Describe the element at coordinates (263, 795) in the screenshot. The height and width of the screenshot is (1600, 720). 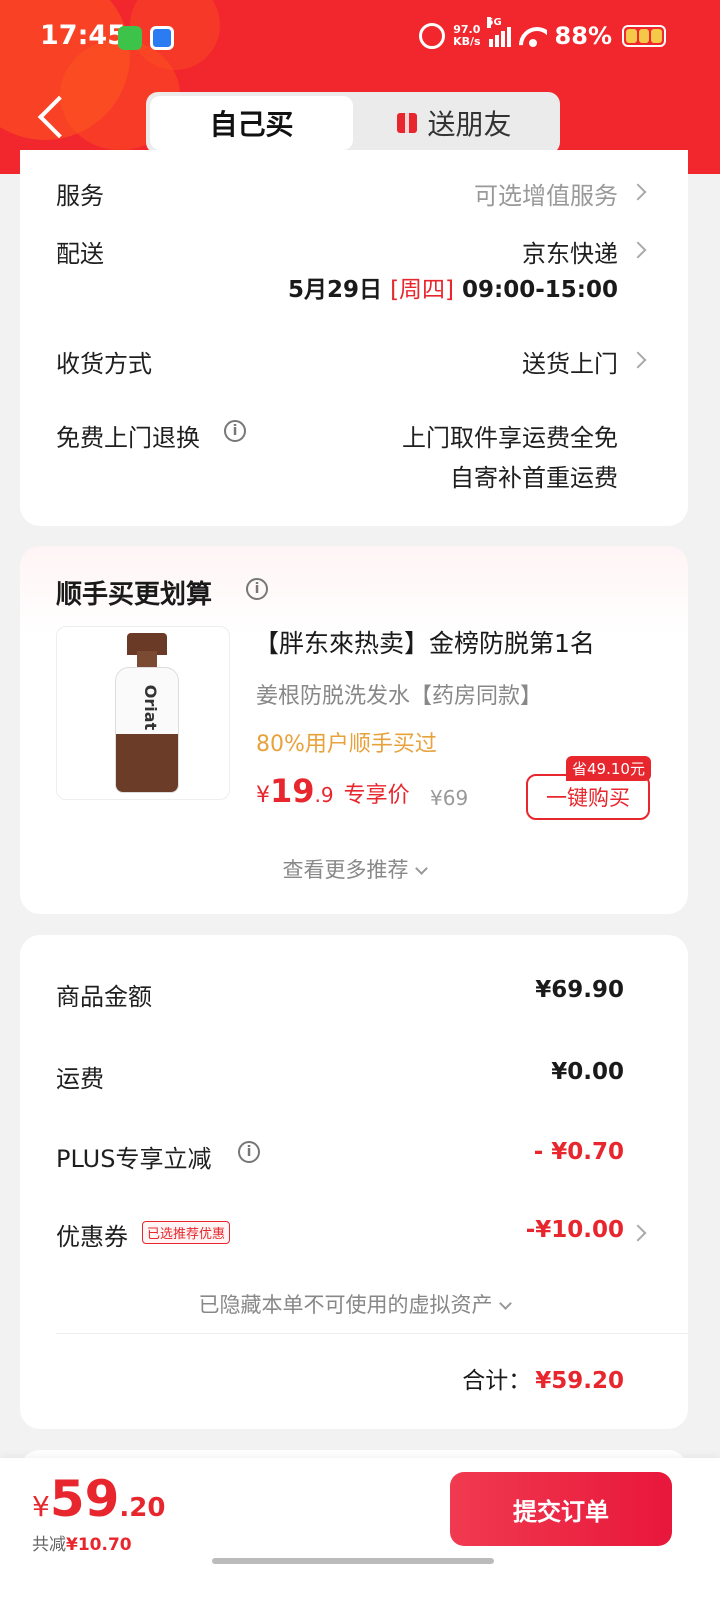
I see `price-currency: ¥` at that location.